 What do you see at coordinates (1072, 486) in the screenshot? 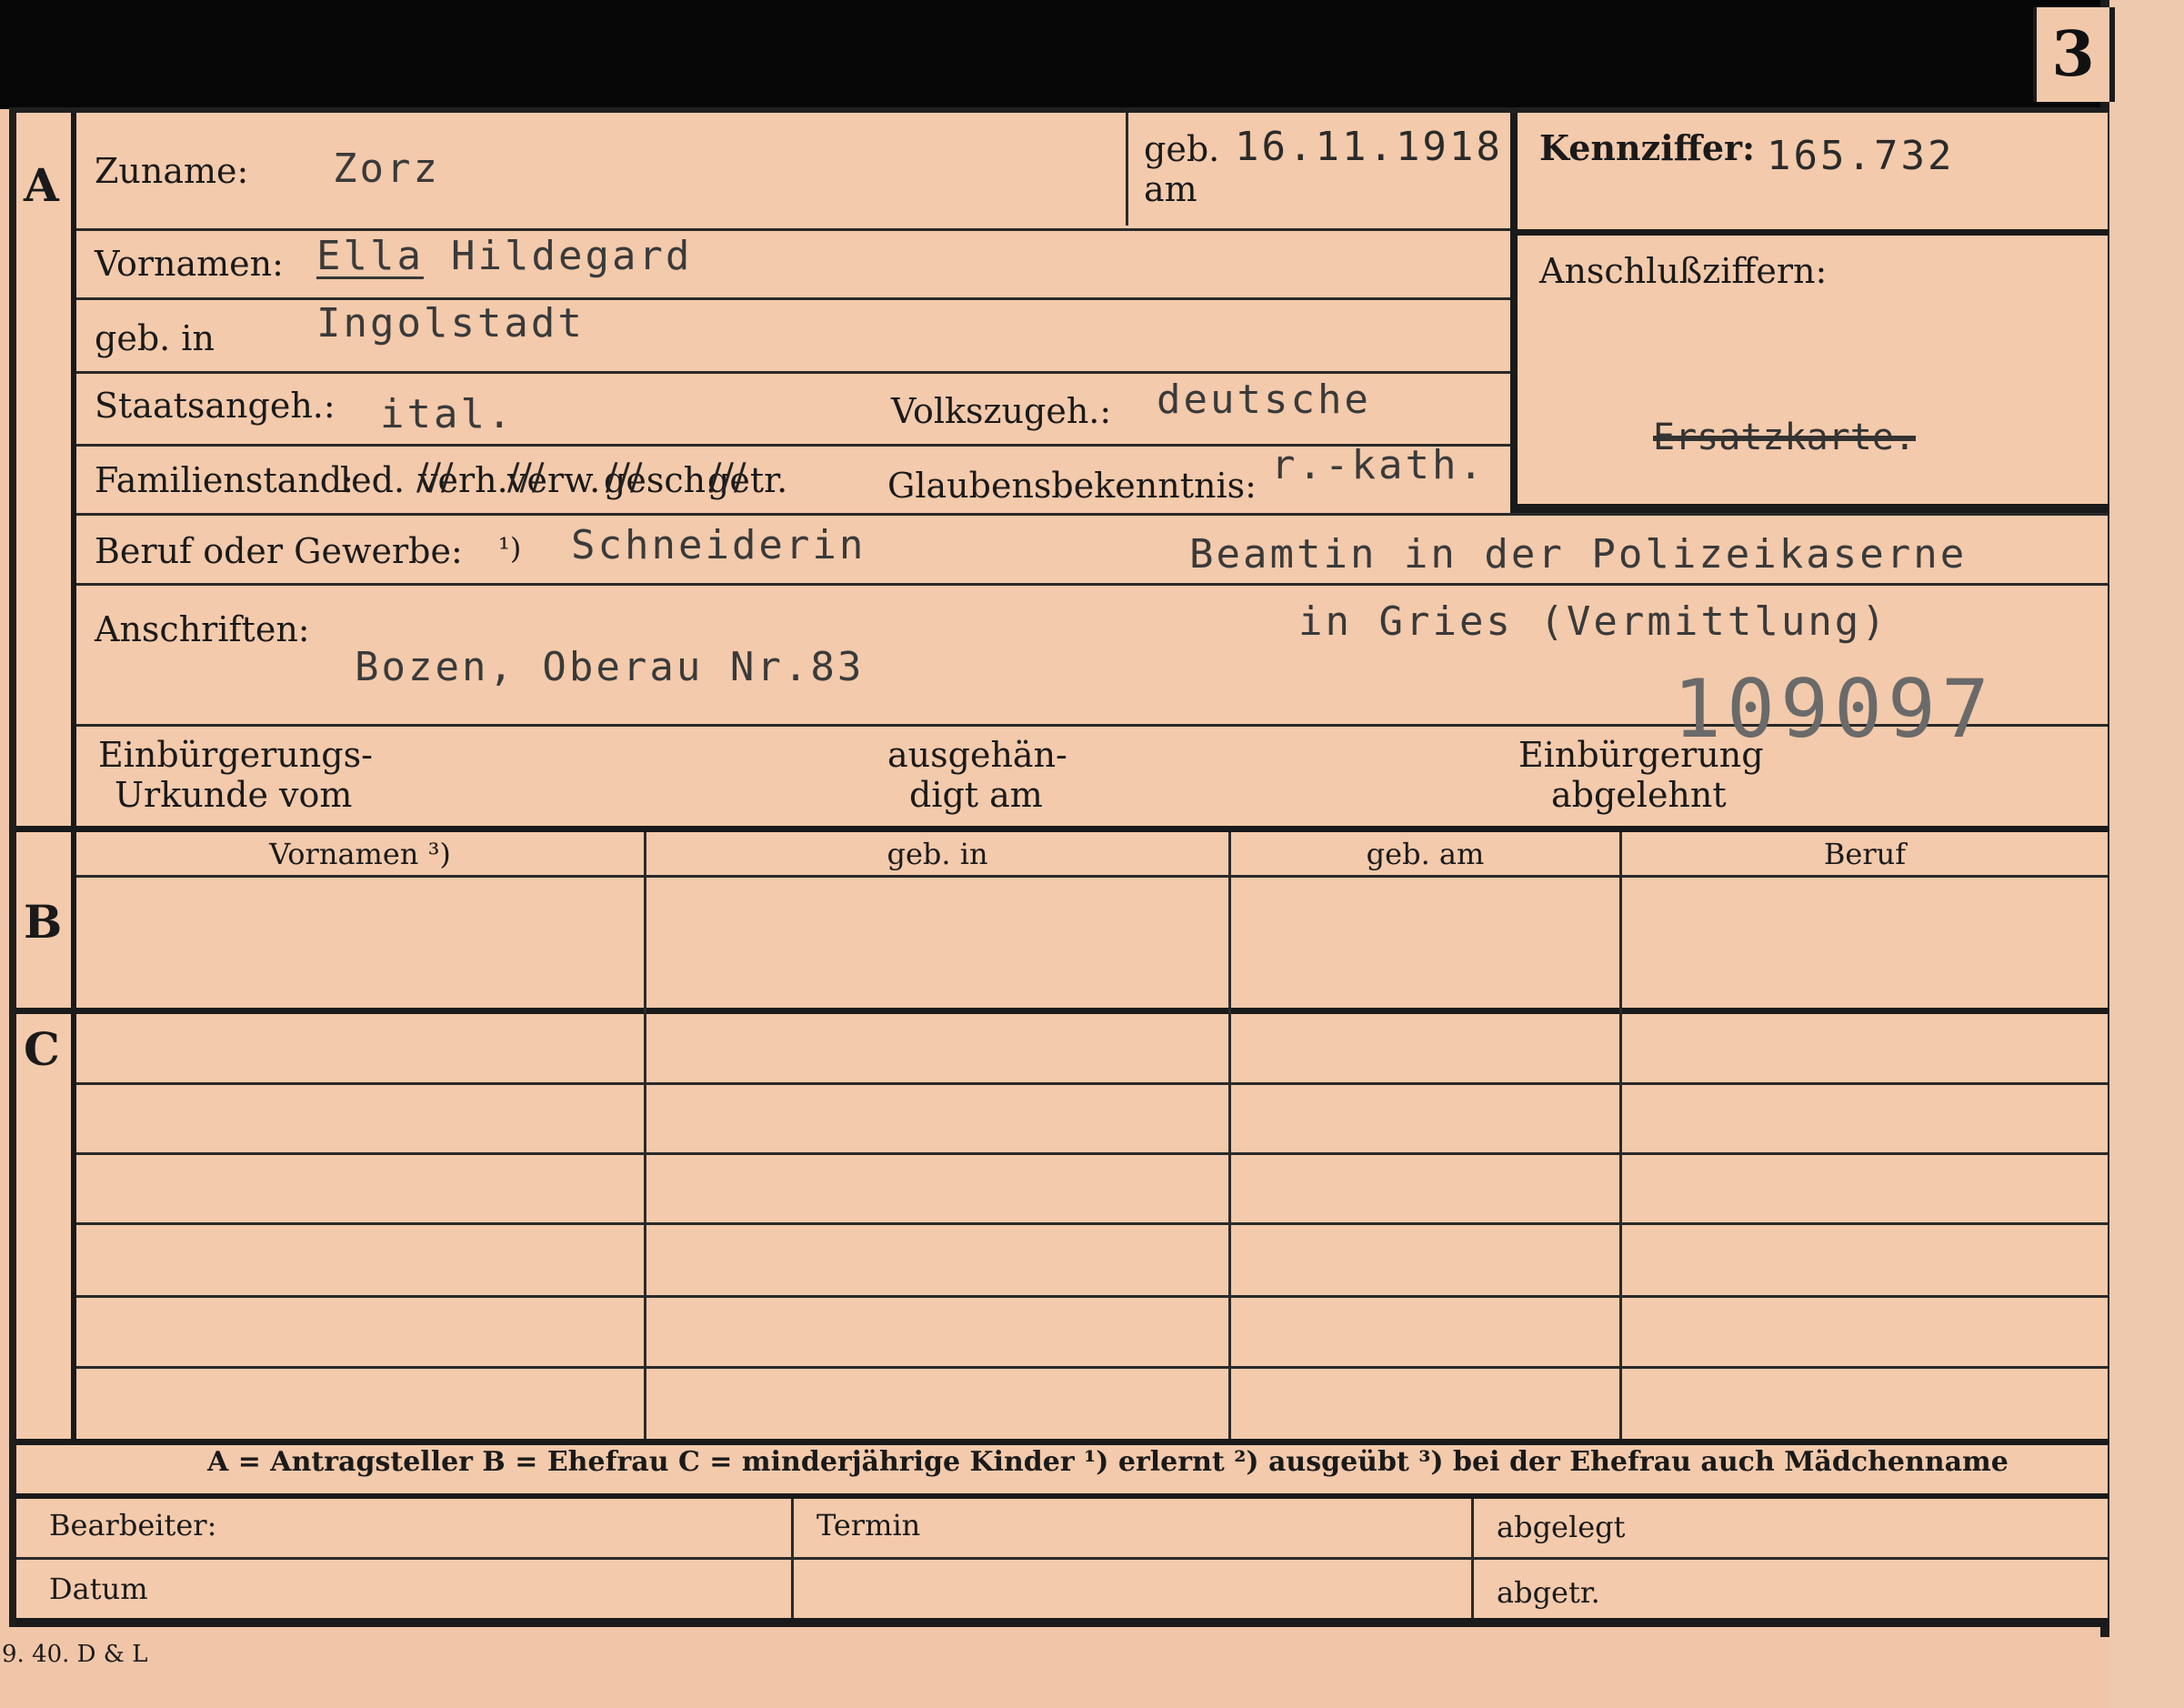
I see `glaubens-label: Glaubensbekenntnis:` at bounding box center [1072, 486].